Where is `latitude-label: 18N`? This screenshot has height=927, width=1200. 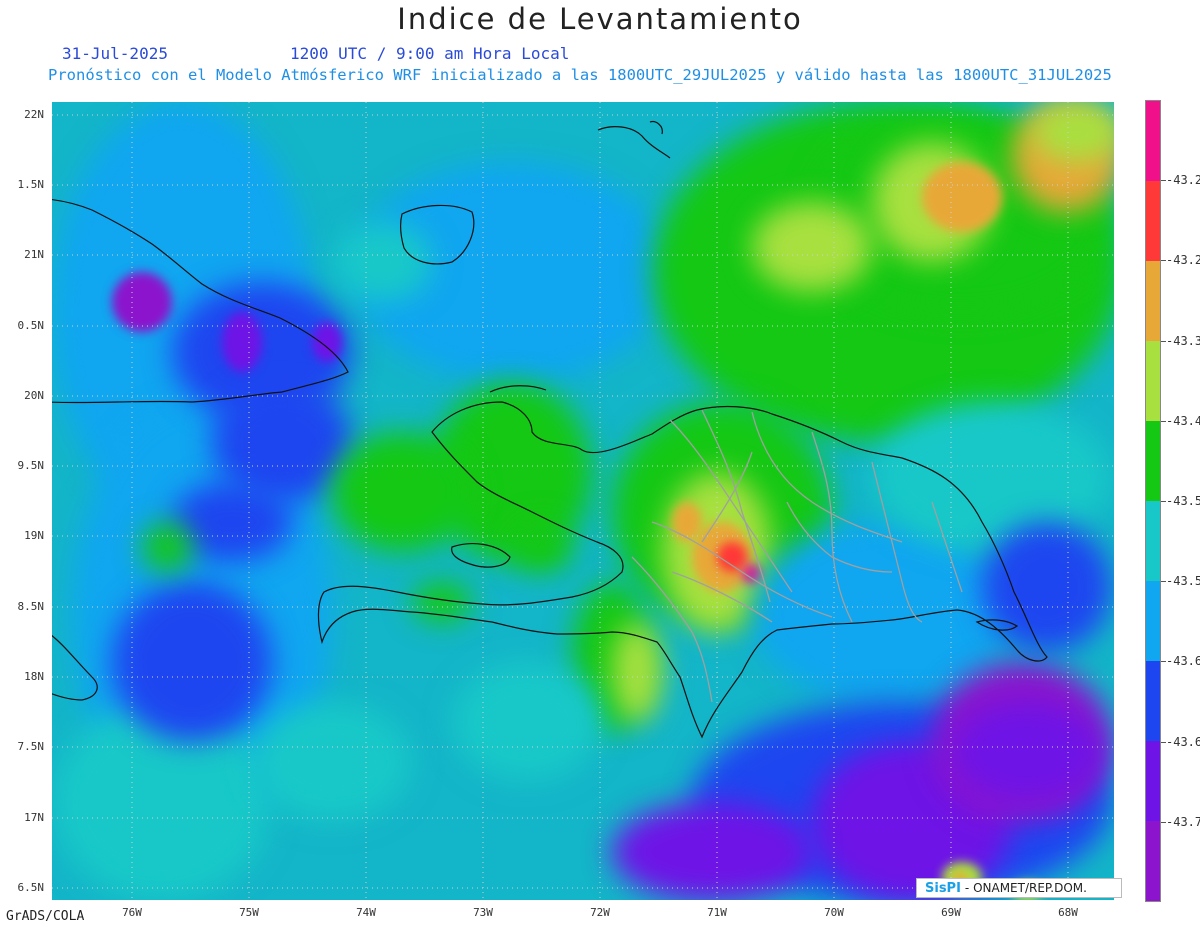 latitude-label: 18N is located at coordinates (34, 676).